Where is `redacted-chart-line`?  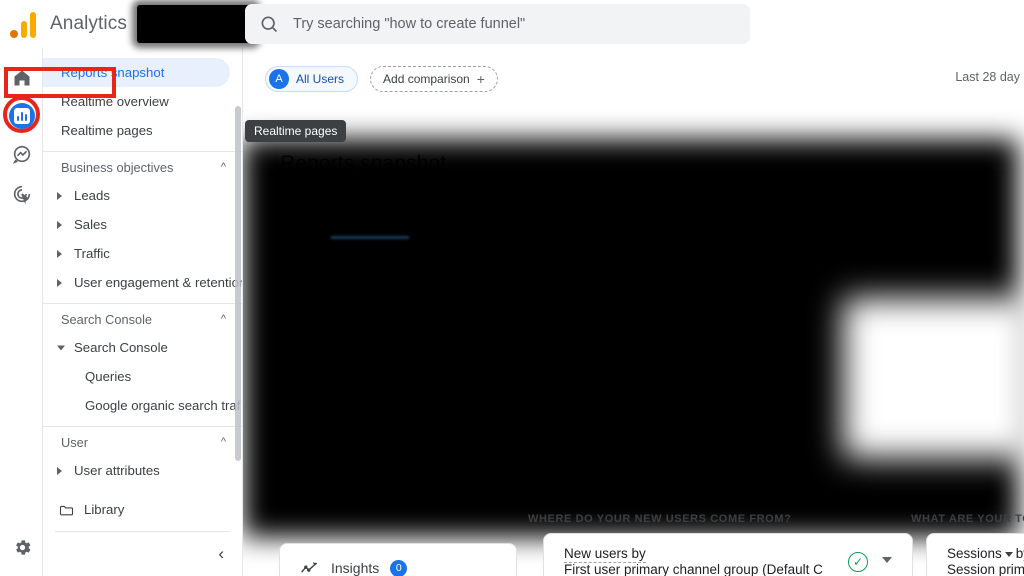 redacted-chart-line is located at coordinates (370, 237).